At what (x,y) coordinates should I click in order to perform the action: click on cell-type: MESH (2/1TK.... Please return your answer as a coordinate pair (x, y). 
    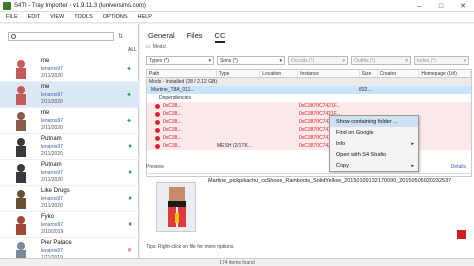
    Looking at the image, I should click on (235, 146).